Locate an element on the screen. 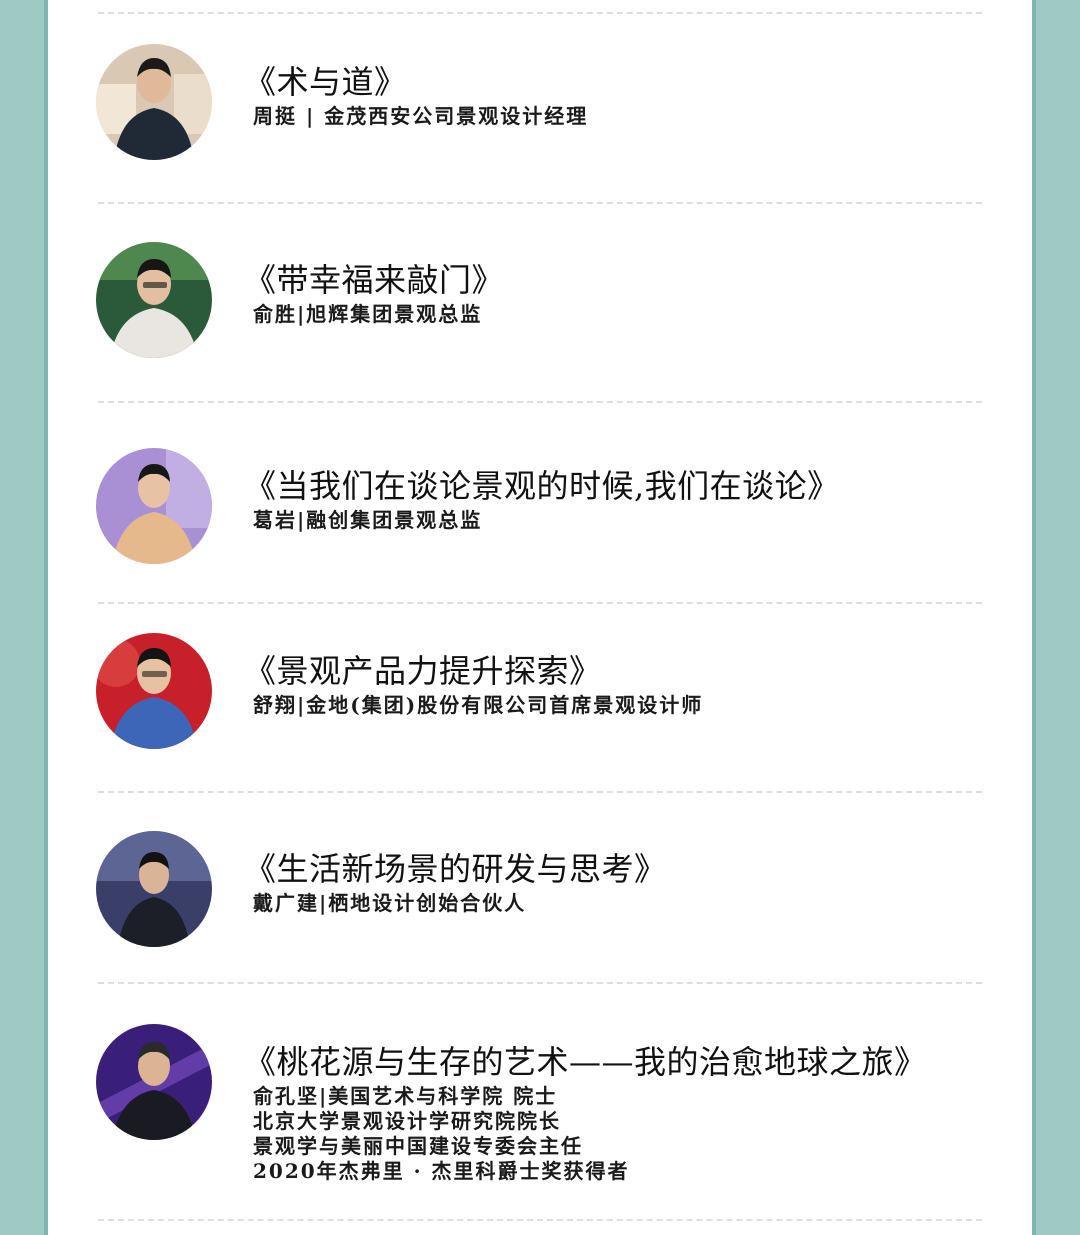  right-border is located at coordinates (1034, 617).